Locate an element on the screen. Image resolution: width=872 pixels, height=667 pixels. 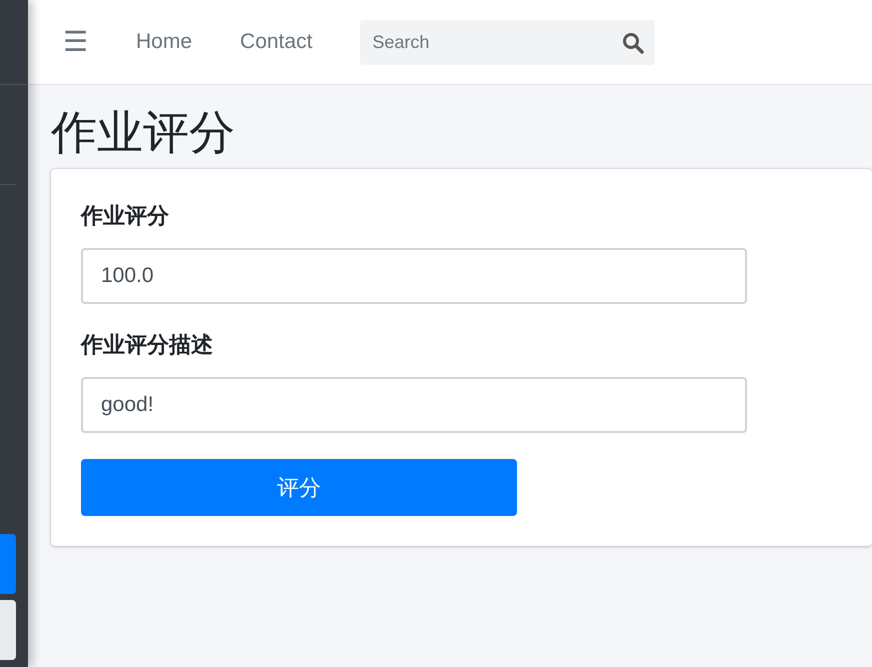
field-label: 作业评分描述 is located at coordinates (147, 345).